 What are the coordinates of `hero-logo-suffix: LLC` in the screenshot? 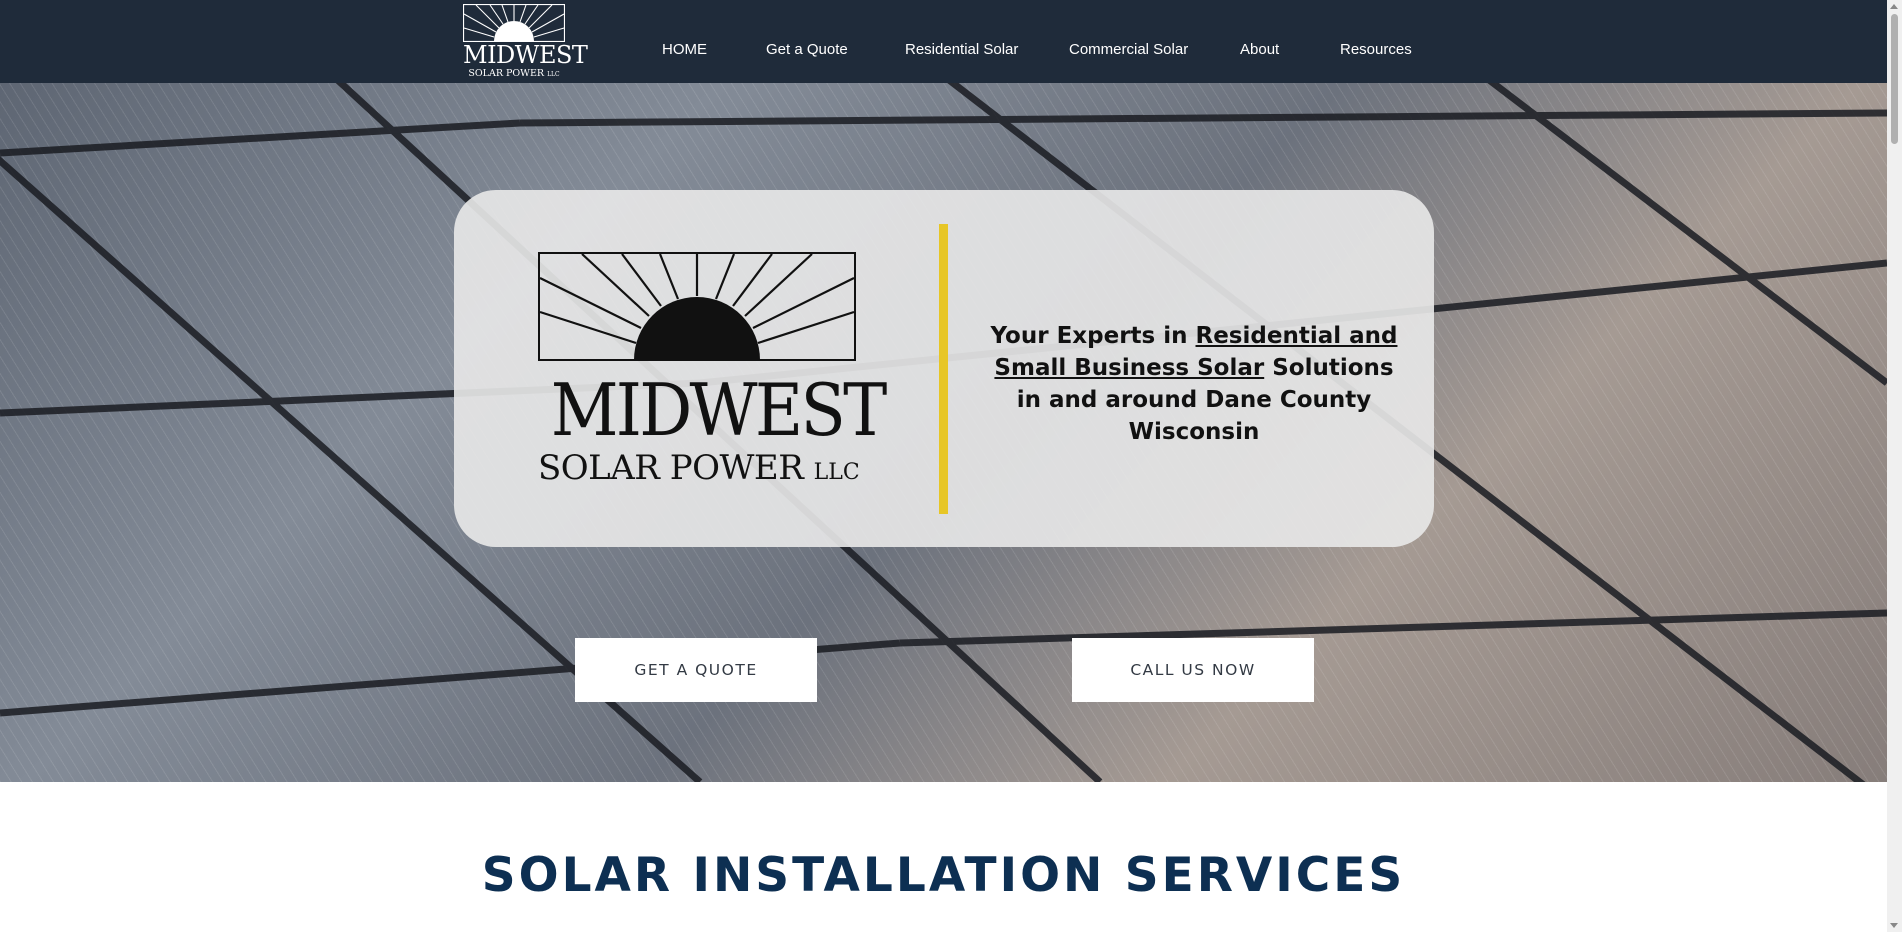 It's located at (836, 472).